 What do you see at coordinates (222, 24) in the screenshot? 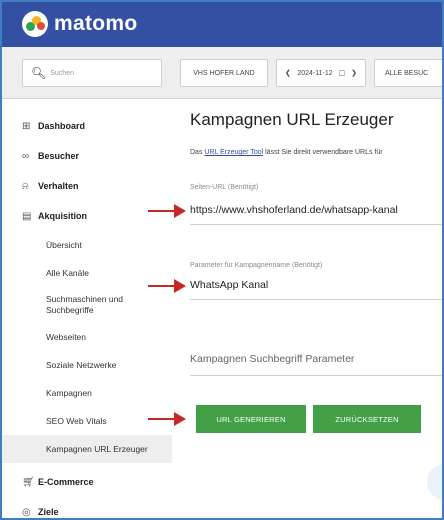
I see `top-header: matomo` at bounding box center [222, 24].